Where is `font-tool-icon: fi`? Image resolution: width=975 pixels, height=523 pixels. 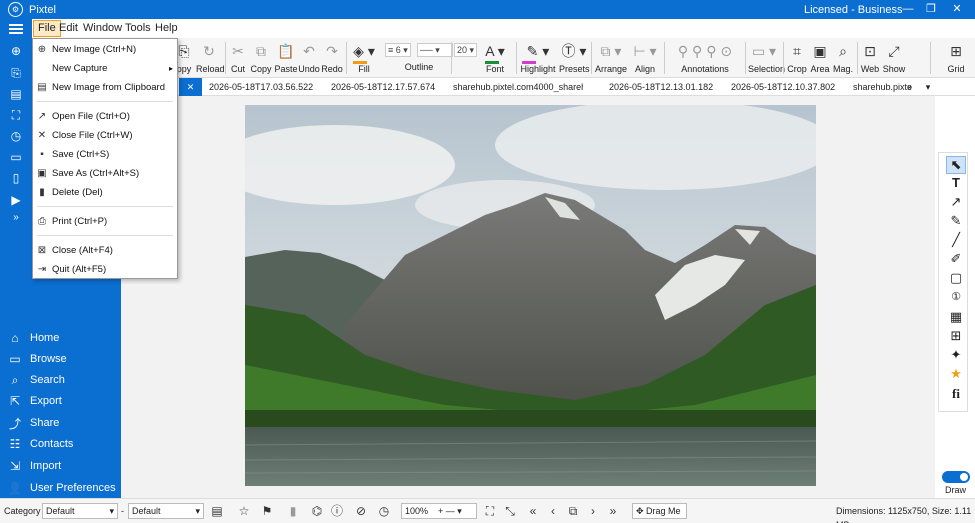 font-tool-icon: fi is located at coordinates (956, 395).